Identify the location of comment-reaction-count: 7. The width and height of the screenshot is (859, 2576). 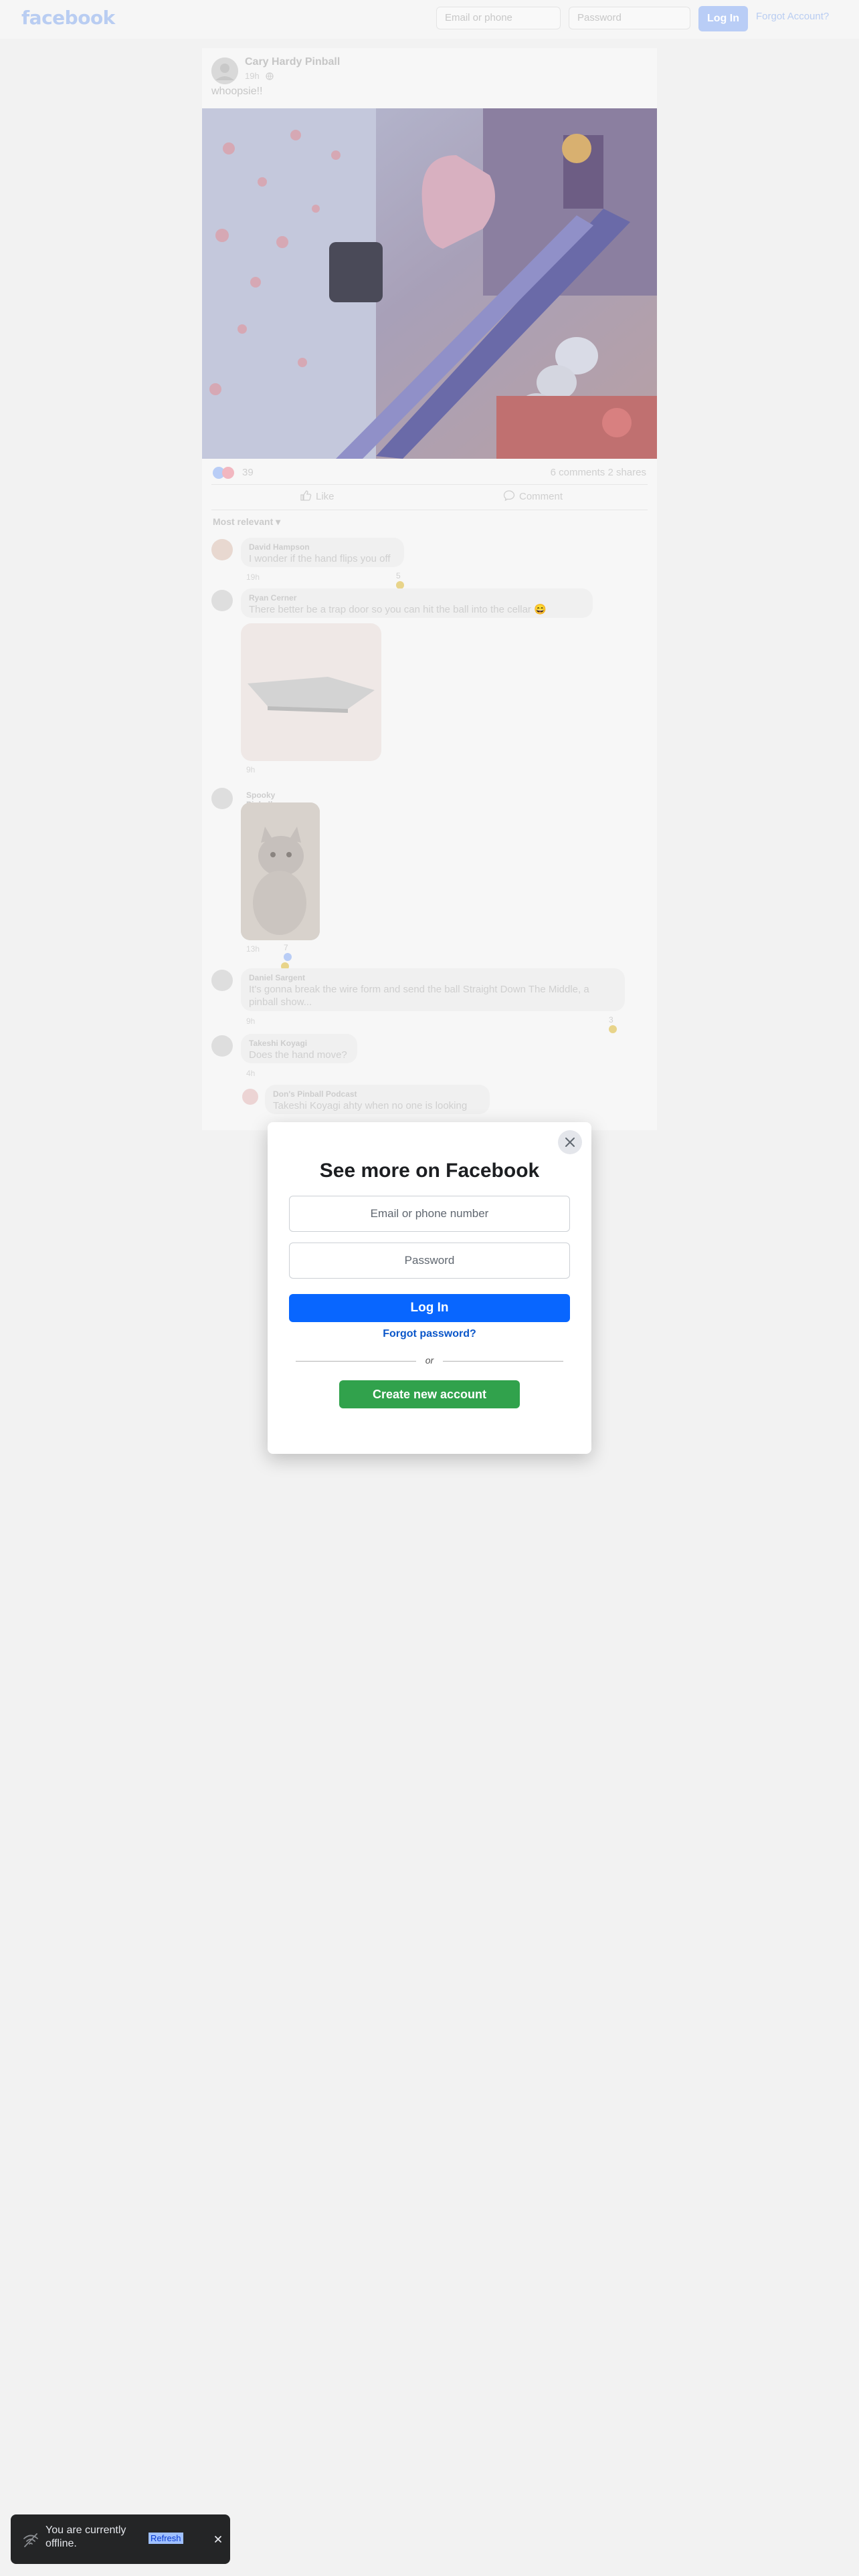
(286, 947).